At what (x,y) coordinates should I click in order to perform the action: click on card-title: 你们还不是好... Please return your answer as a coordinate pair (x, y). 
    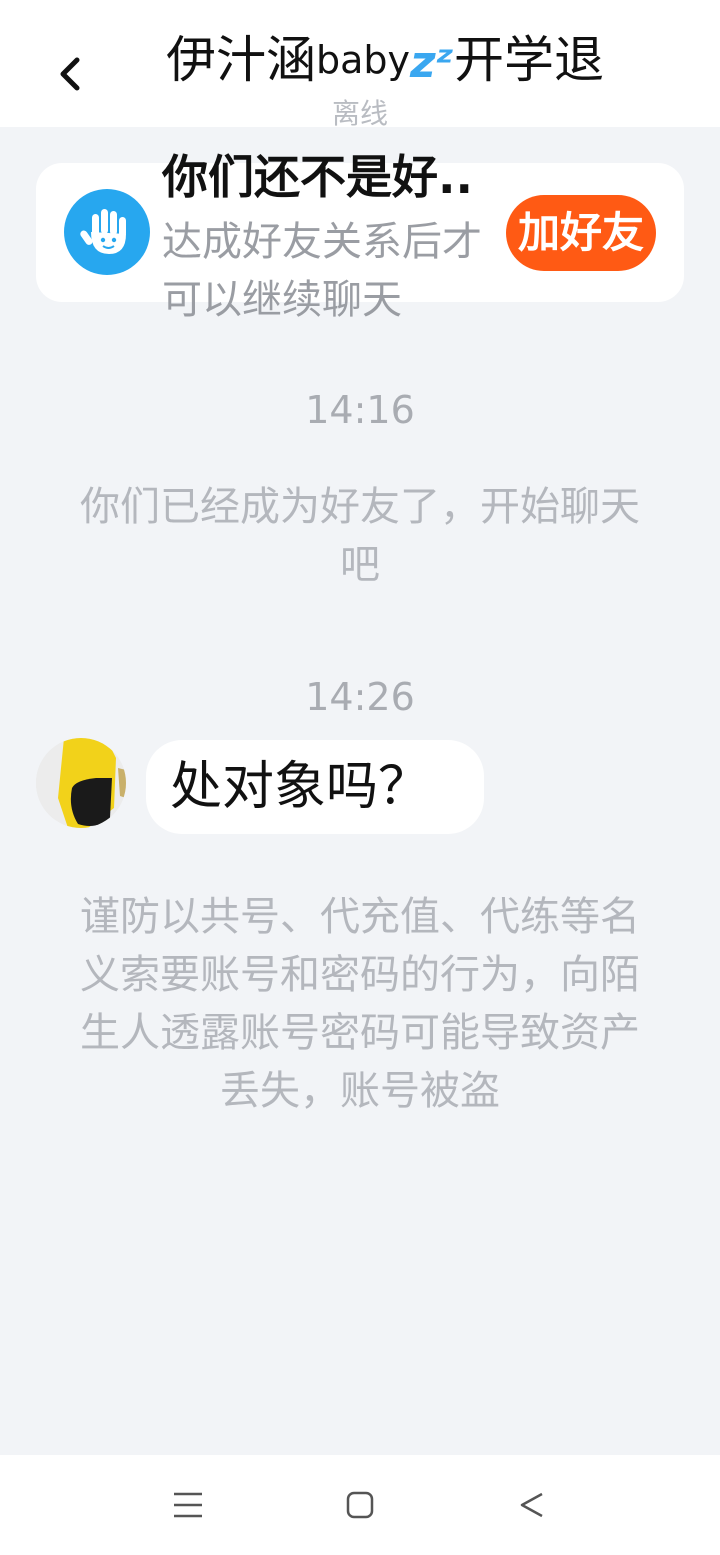
    Looking at the image, I should click on (317, 177).